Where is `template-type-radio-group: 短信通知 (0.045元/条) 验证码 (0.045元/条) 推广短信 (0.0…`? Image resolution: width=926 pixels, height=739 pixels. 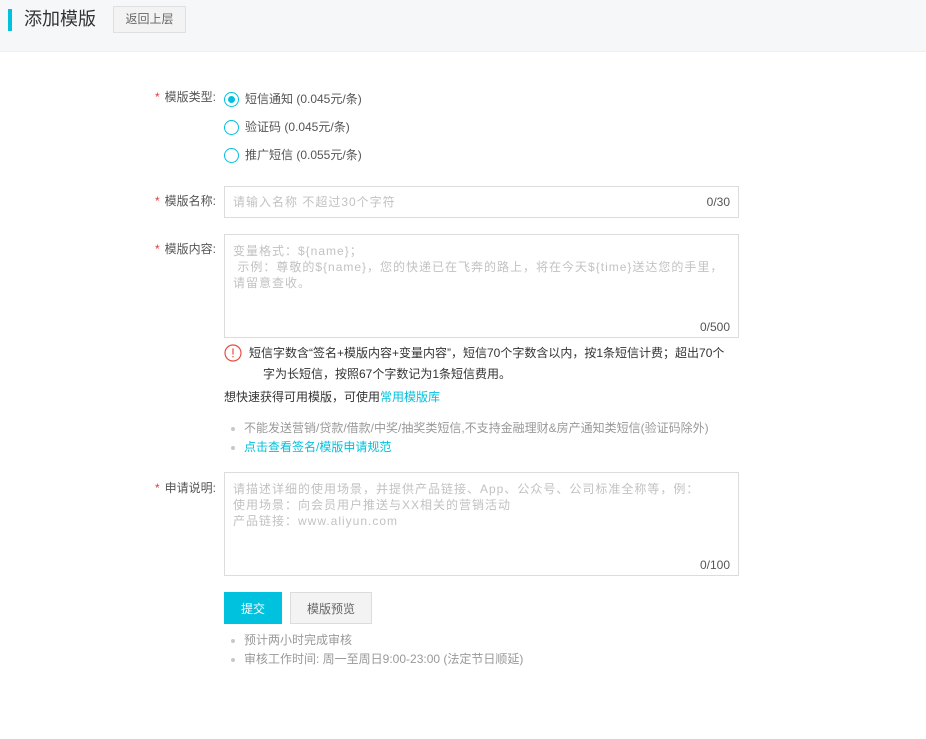 template-type-radio-group: 短信通知 (0.045元/条) 验证码 (0.045元/条) 推广短信 (0.0… is located at coordinates (374, 132).